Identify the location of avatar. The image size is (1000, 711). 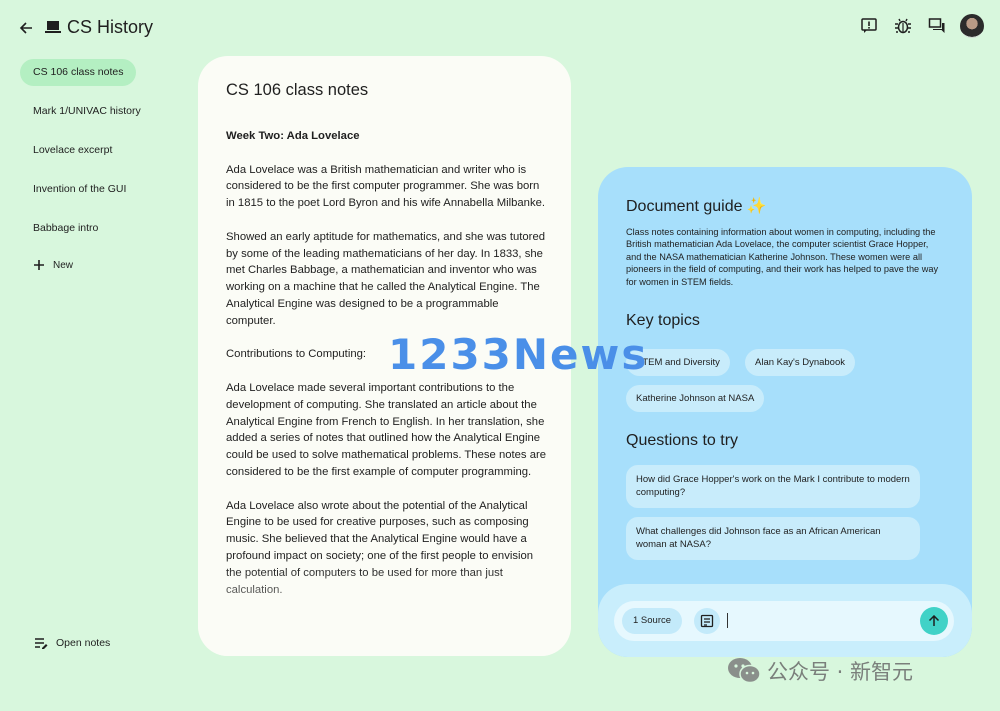
(972, 26).